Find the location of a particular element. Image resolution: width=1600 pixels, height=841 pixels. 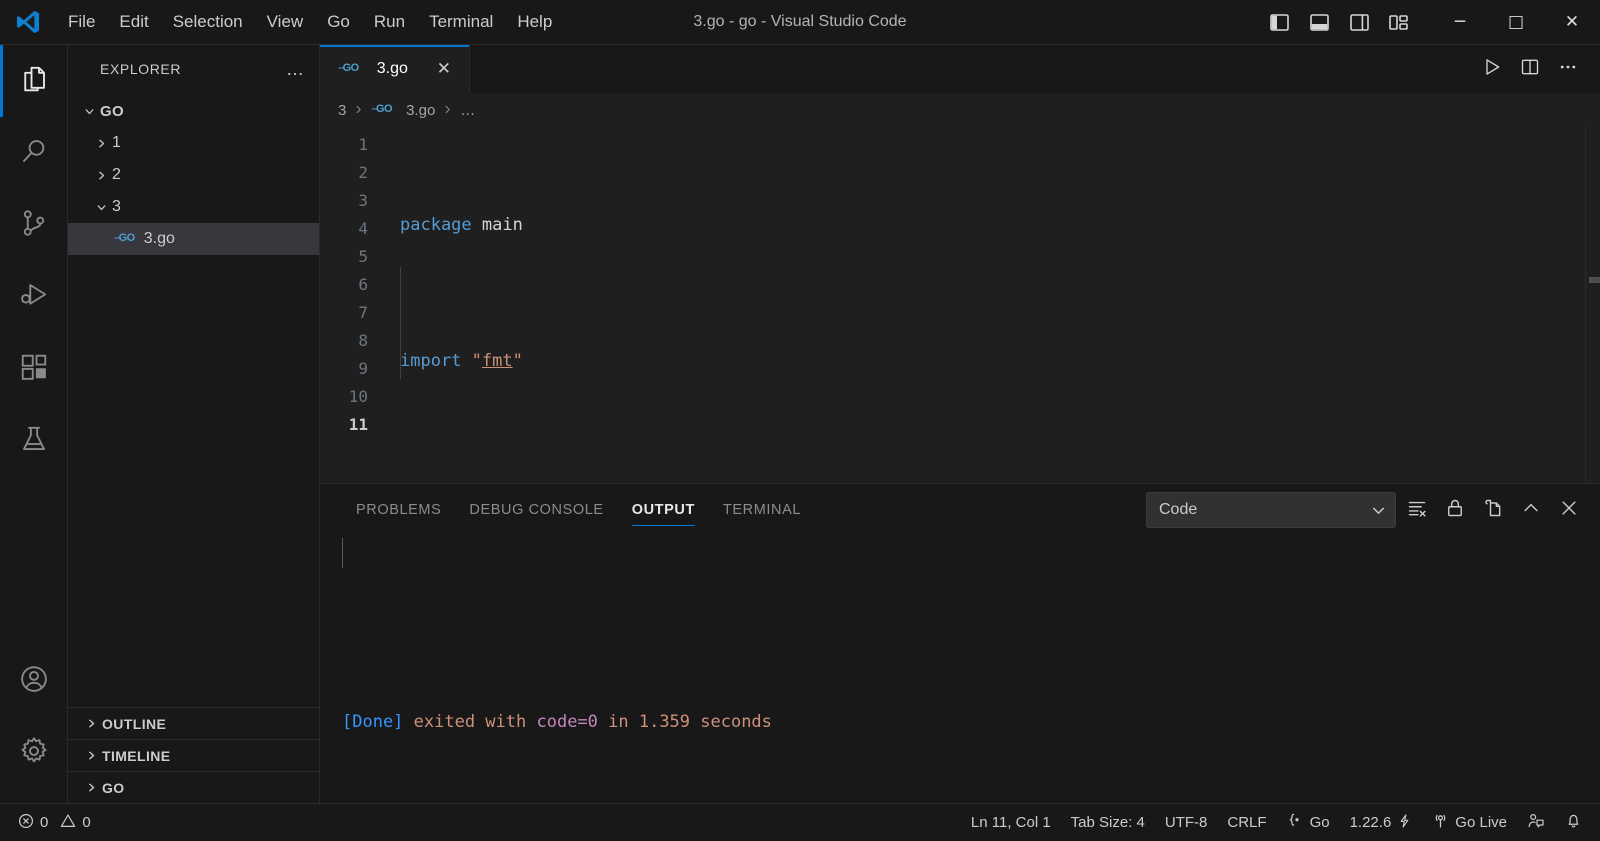

activity-bar-item-accounts is located at coordinates (34, 681).